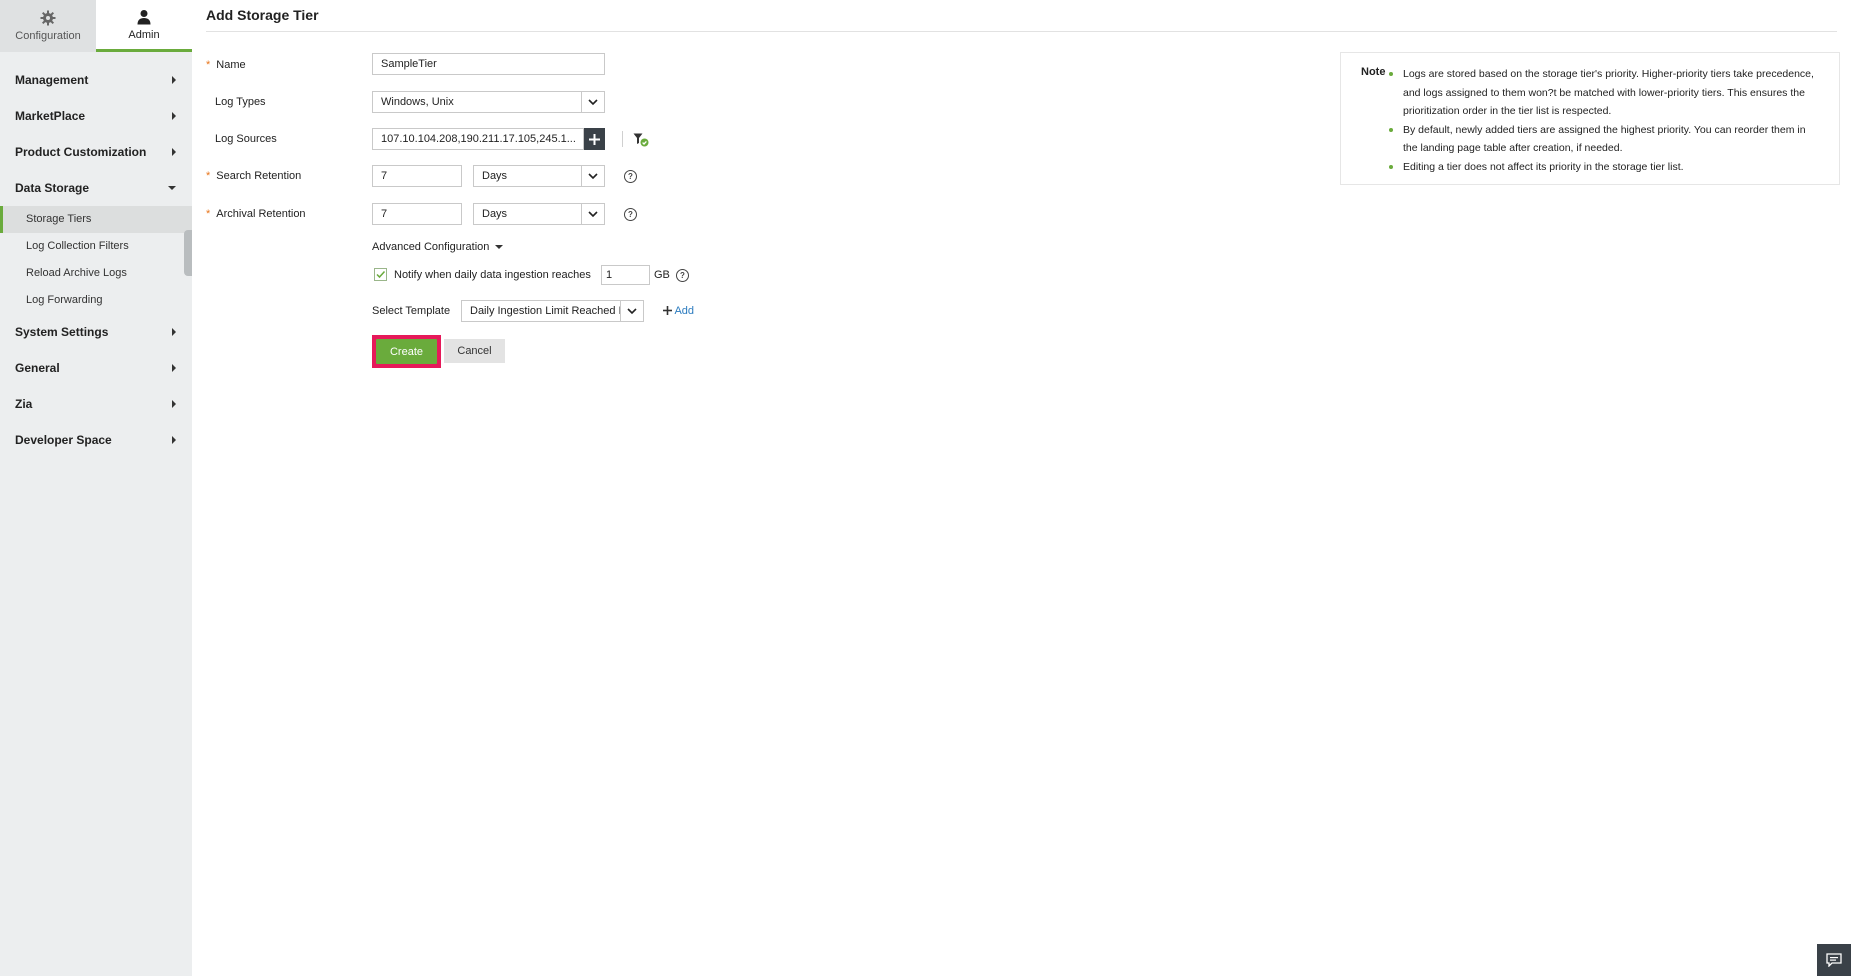  Describe the element at coordinates (52, 188) in the screenshot. I see `sidebar-item-label: Data Storage` at that location.